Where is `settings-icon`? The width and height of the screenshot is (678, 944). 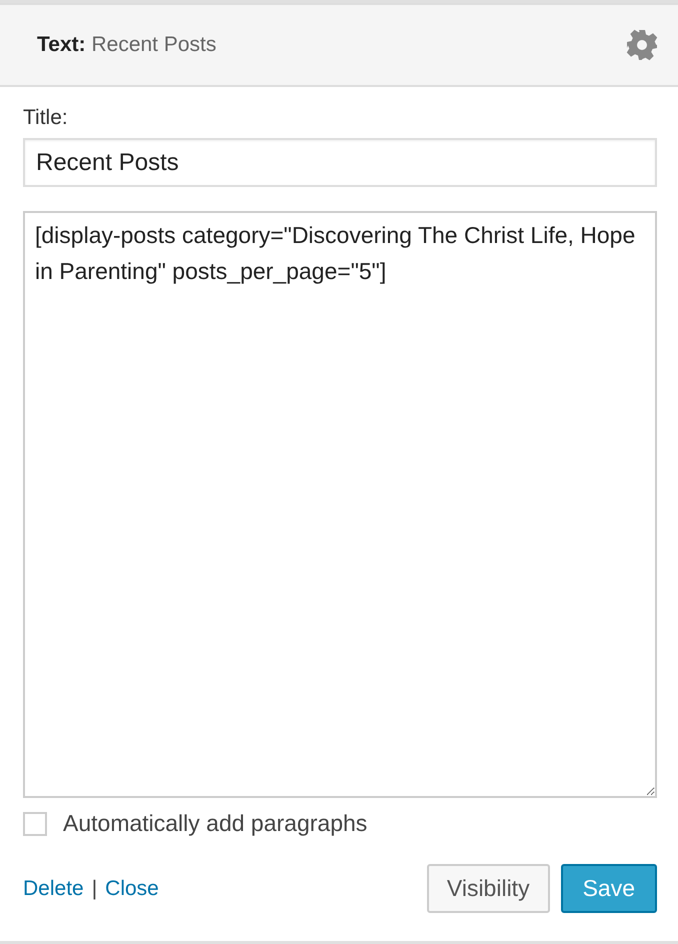 settings-icon is located at coordinates (642, 45).